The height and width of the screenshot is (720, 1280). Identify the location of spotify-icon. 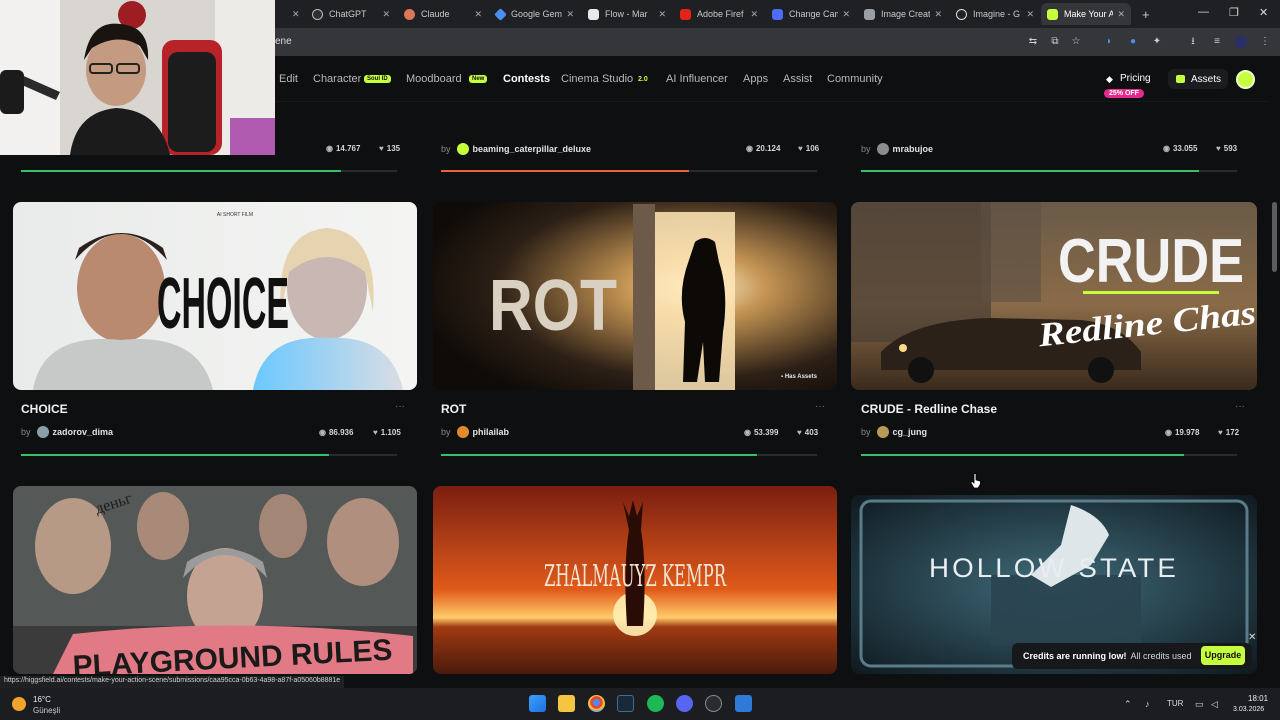
(655, 703).